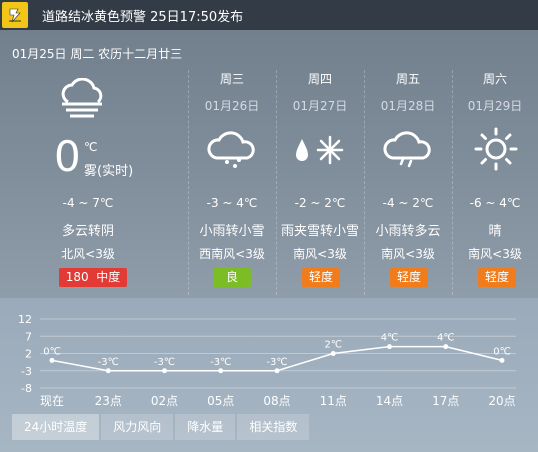 This screenshot has height=452, width=538. I want to click on forecast-wind: 西南风<3级, so click(232, 254).